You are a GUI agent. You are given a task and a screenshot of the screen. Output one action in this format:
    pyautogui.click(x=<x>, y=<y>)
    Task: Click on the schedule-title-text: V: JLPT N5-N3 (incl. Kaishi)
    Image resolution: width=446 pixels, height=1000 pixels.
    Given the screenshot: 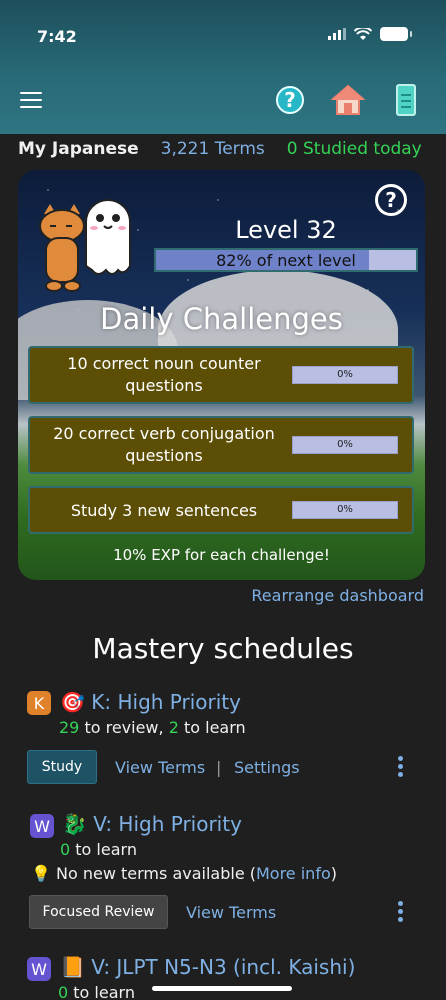 What is the action you would take?
    pyautogui.click(x=223, y=967)
    